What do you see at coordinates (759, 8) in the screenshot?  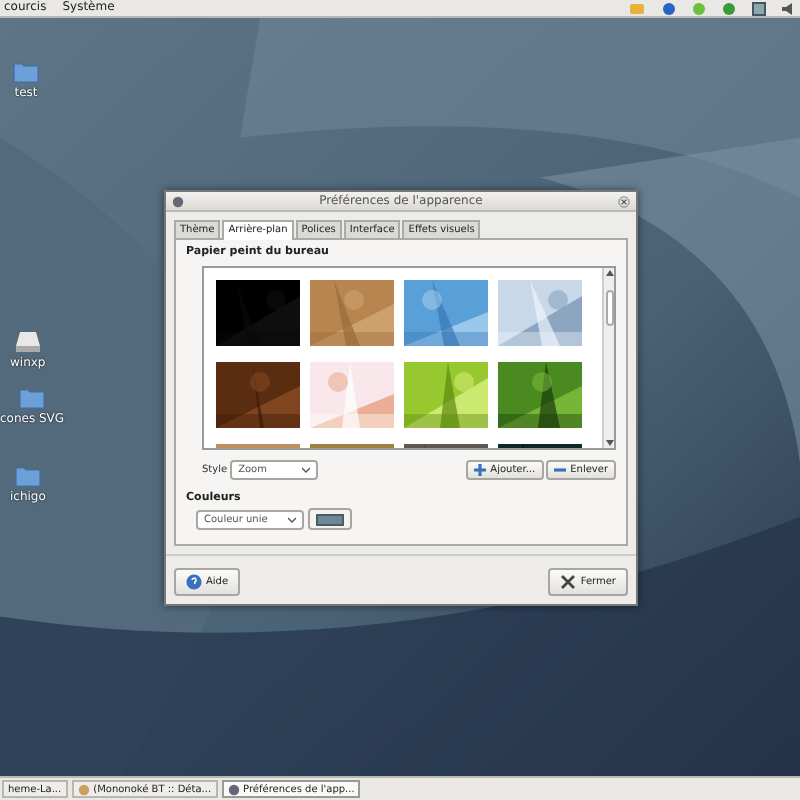 I see `network-icon` at bounding box center [759, 8].